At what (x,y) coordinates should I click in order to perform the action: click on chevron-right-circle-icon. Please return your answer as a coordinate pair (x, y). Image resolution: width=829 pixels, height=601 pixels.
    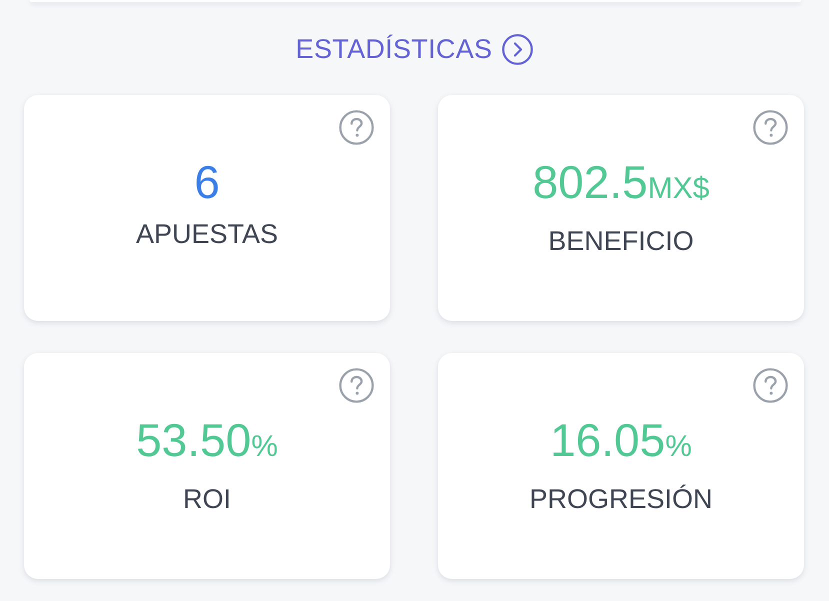
    Looking at the image, I should click on (518, 49).